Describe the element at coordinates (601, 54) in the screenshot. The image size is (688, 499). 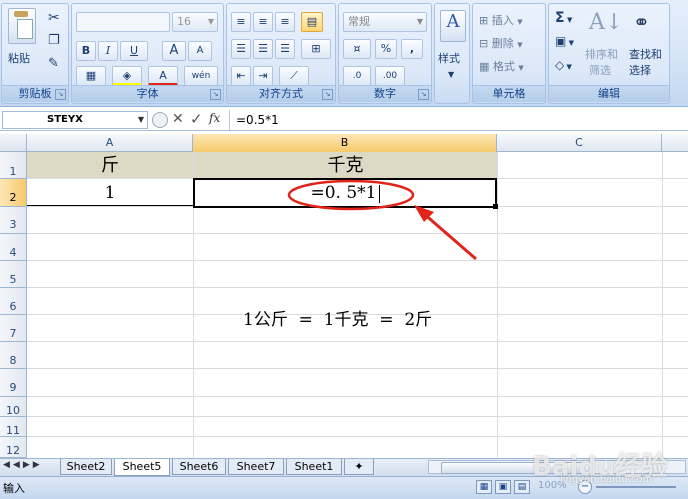
I see `sort-filter-label-1: 排序和` at that location.